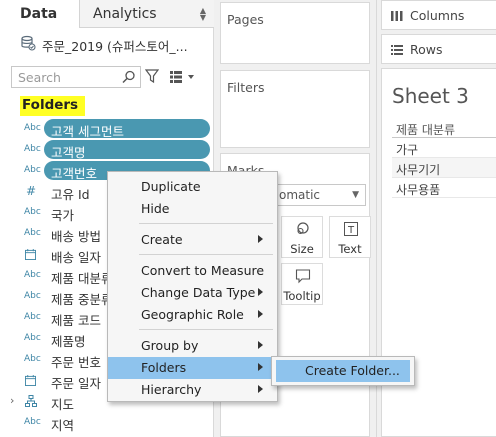 The image size is (496, 437). What do you see at coordinates (125, 14) in the screenshot?
I see `tab-analytics-label: Analytics` at bounding box center [125, 14].